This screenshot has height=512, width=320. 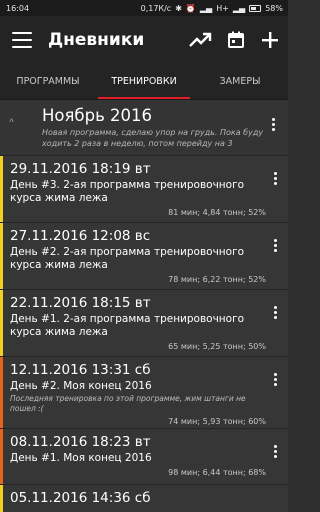 I want to click on app-bar: Дневники, so click(x=144, y=40).